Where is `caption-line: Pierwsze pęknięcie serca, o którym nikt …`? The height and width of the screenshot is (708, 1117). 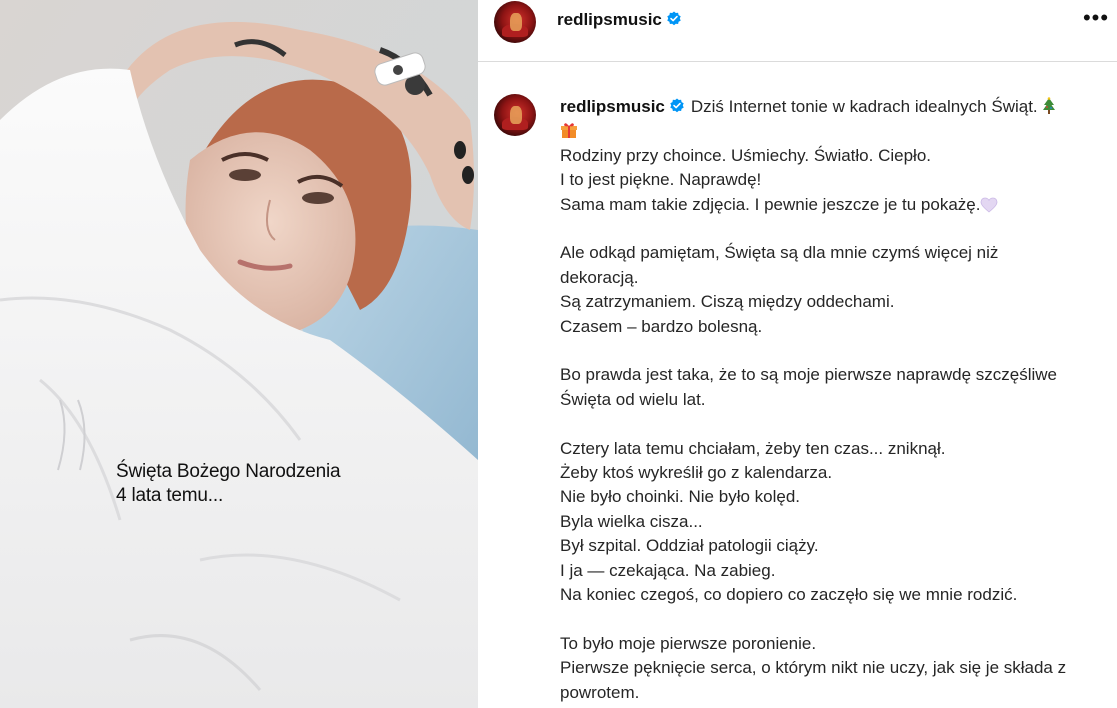 caption-line: Pierwsze pęknięcie serca, o którym nikt … is located at coordinates (837, 668).